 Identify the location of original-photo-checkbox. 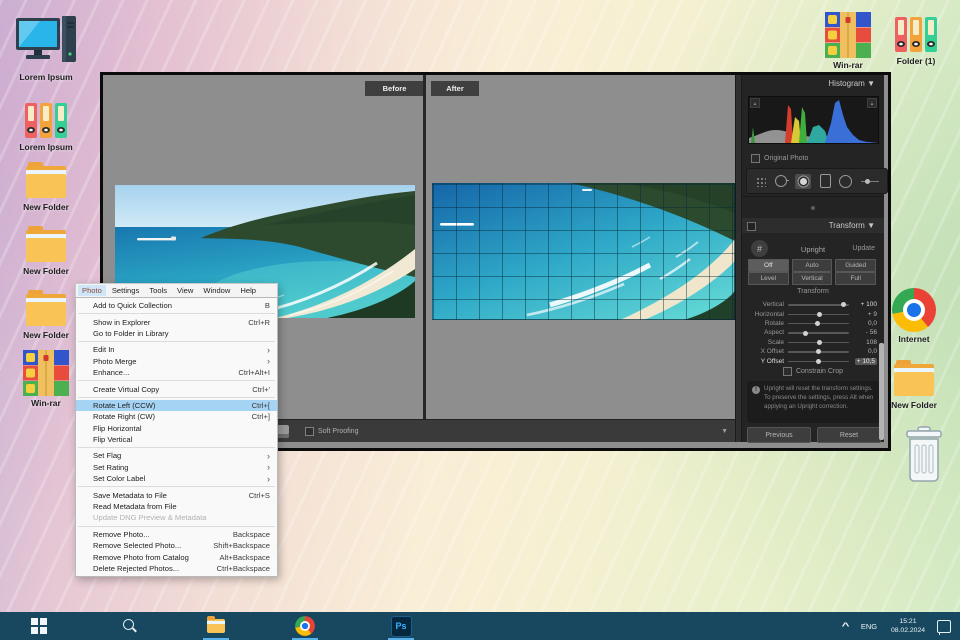
(755, 158).